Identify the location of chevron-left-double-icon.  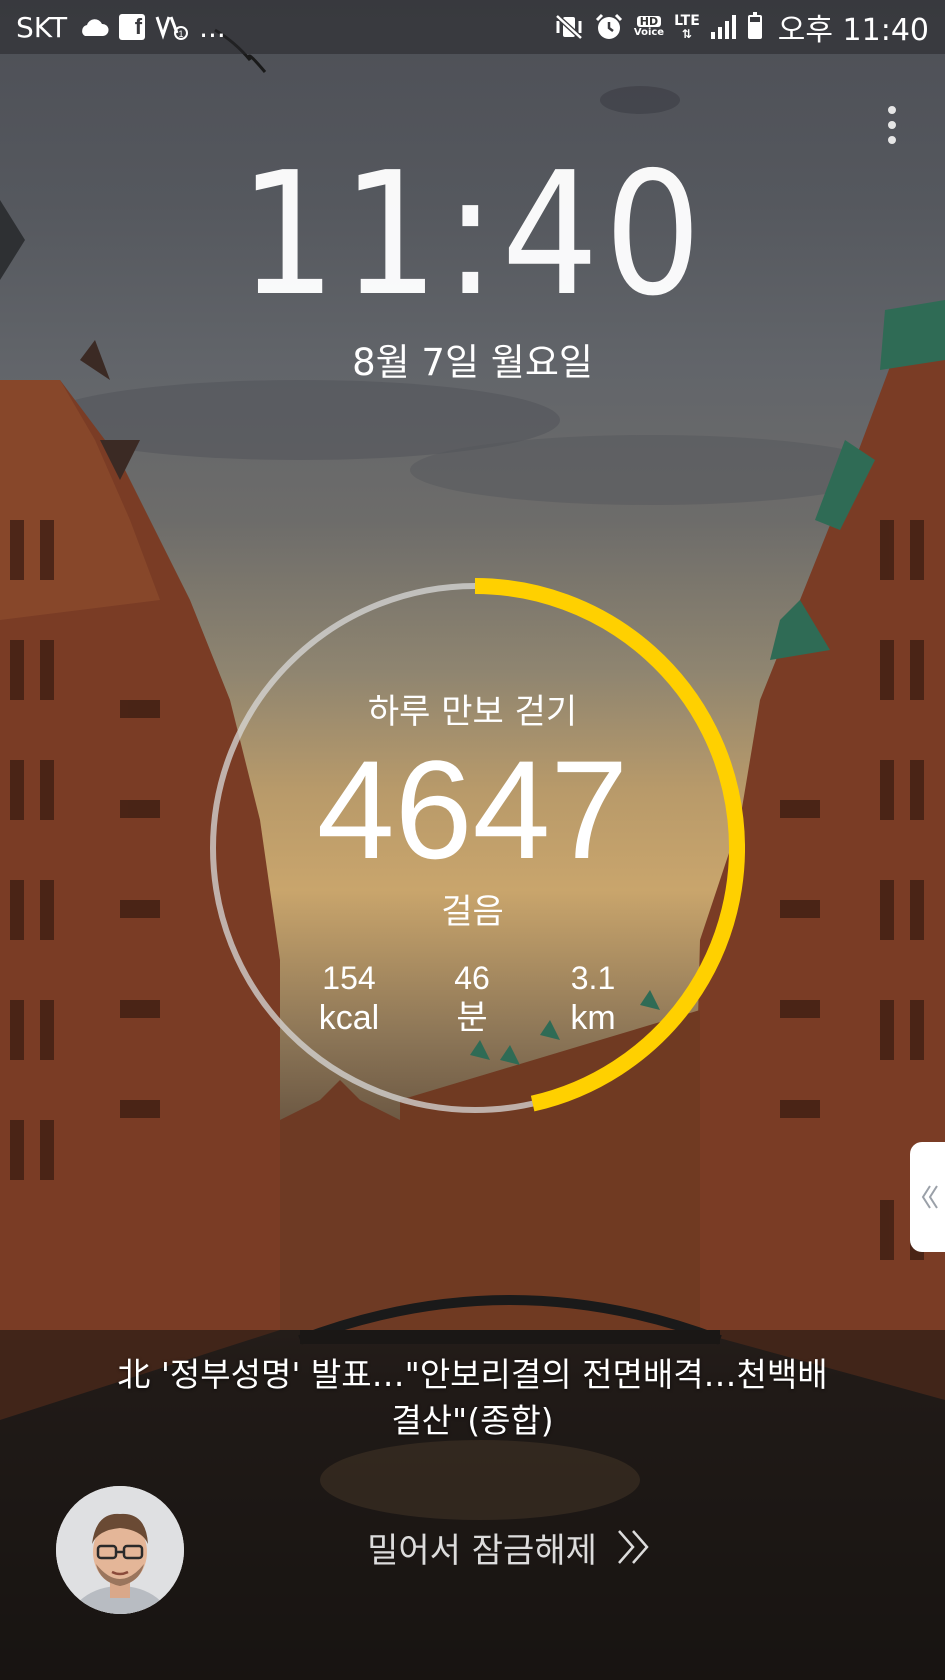
(929, 1197).